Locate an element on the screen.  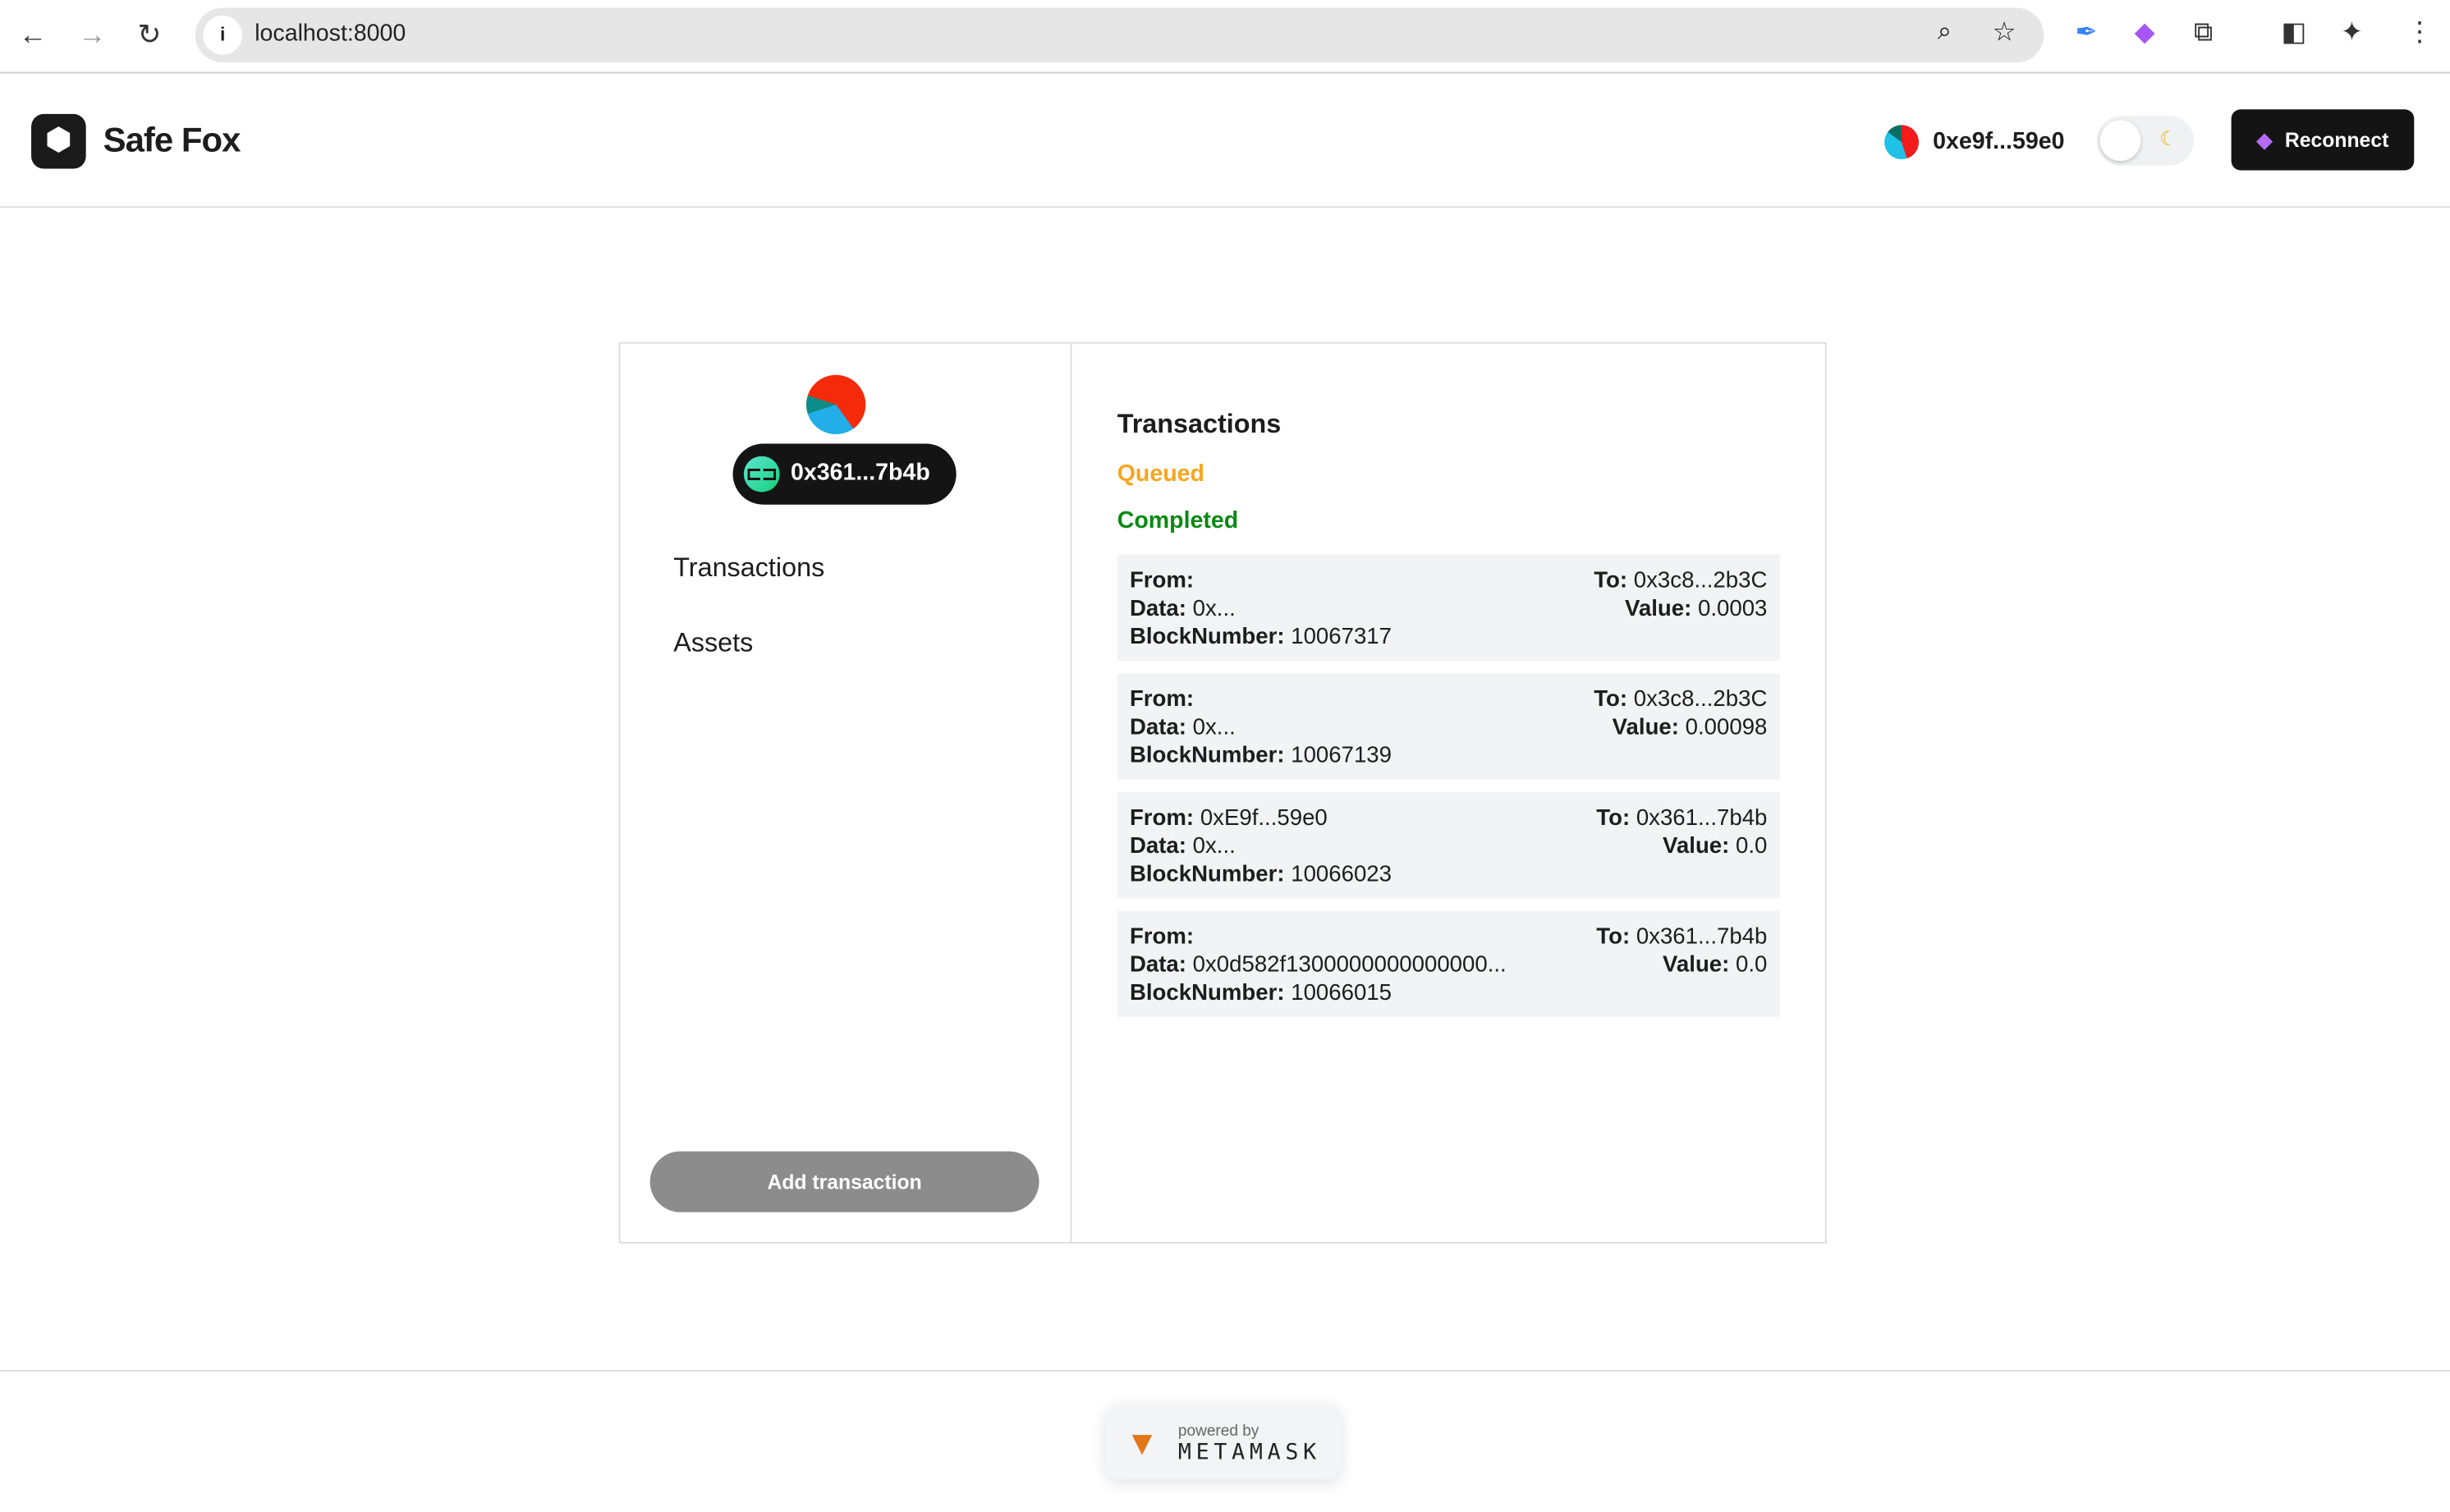
sidebar-item-transactions: Transactions is located at coordinates (748, 568).